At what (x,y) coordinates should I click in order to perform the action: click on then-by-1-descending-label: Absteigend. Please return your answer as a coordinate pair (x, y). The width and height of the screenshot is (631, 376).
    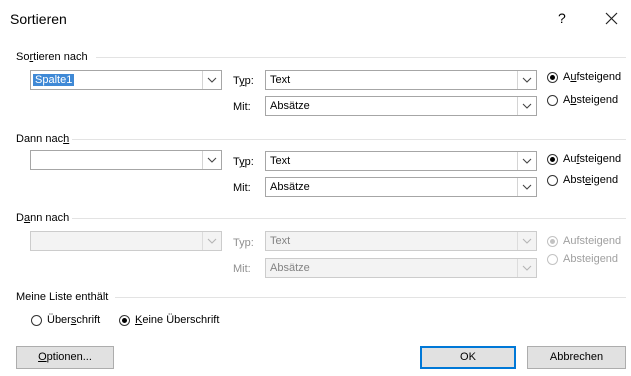
    Looking at the image, I should click on (591, 180).